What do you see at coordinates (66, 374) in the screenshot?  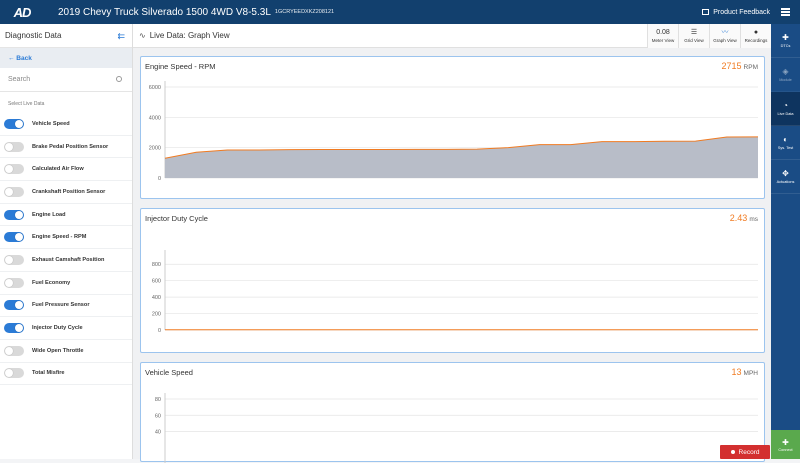 I see `live-data-item: Total Misfire` at bounding box center [66, 374].